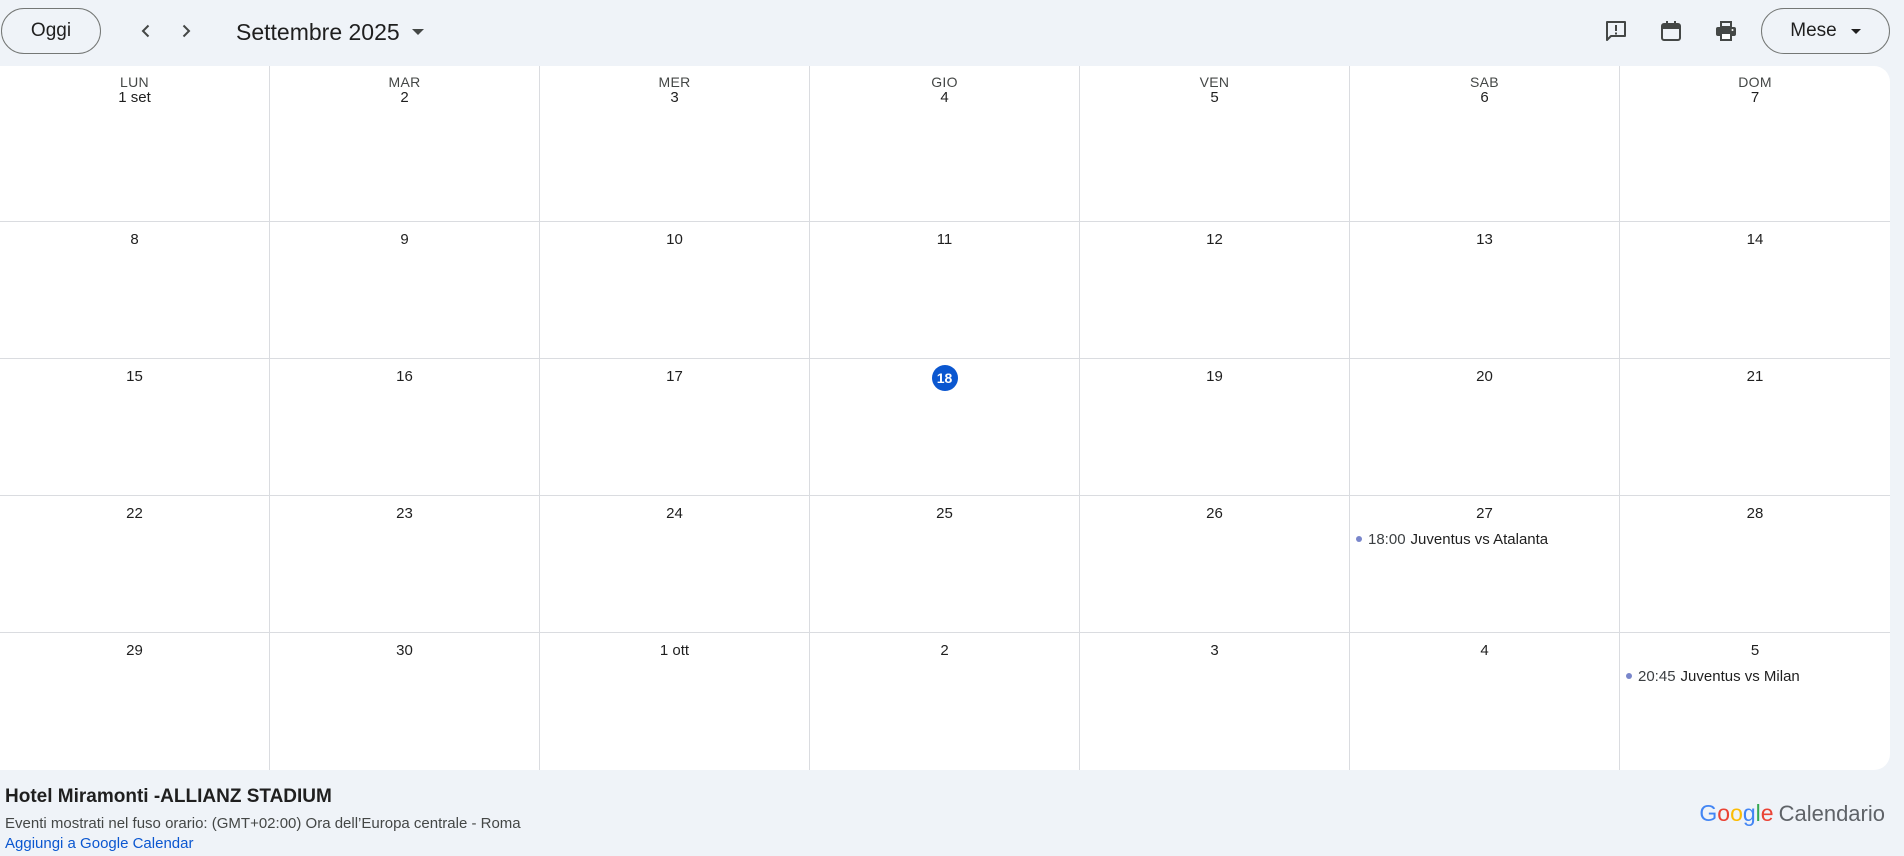 This screenshot has width=1904, height=856. I want to click on event-time: 20:45, so click(1657, 676).